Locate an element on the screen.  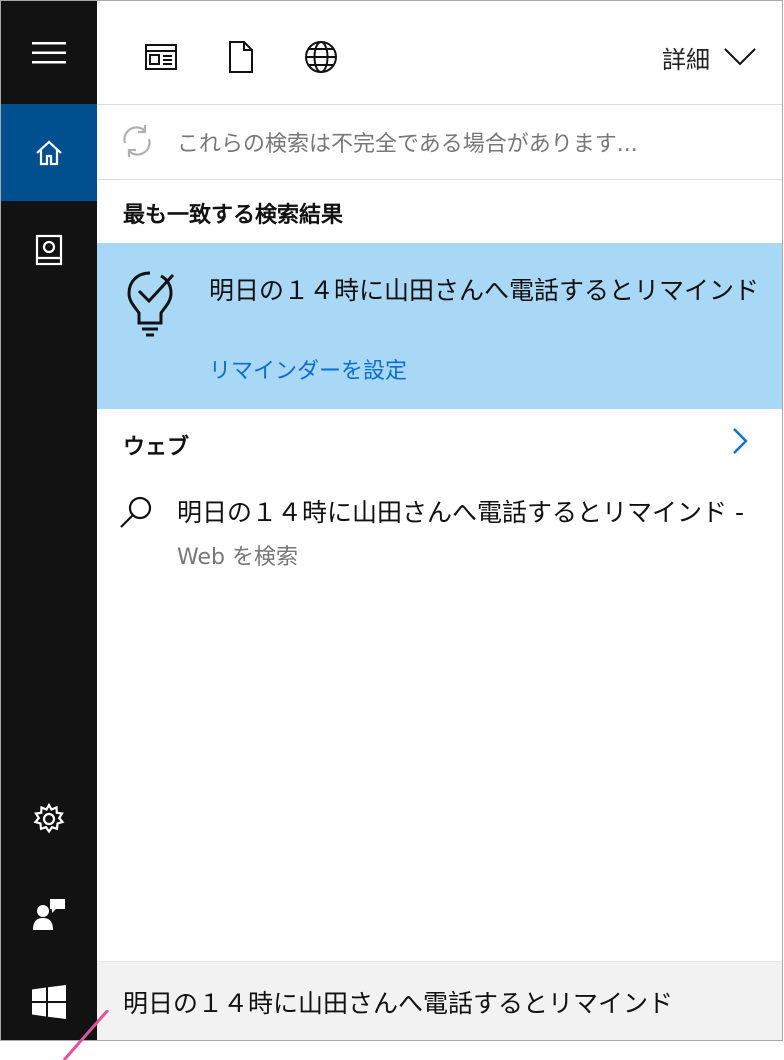
home-icon is located at coordinates (49, 152).